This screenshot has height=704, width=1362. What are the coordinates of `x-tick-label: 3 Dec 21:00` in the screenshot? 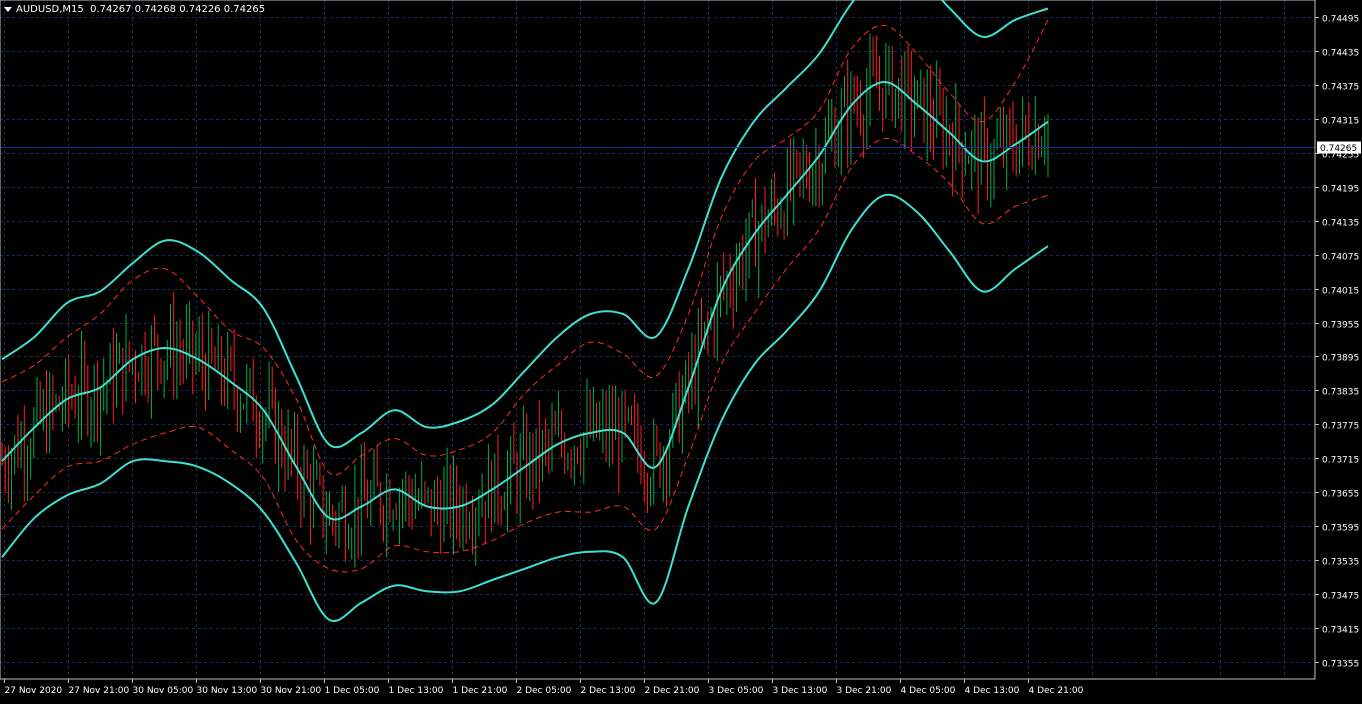 It's located at (864, 691).